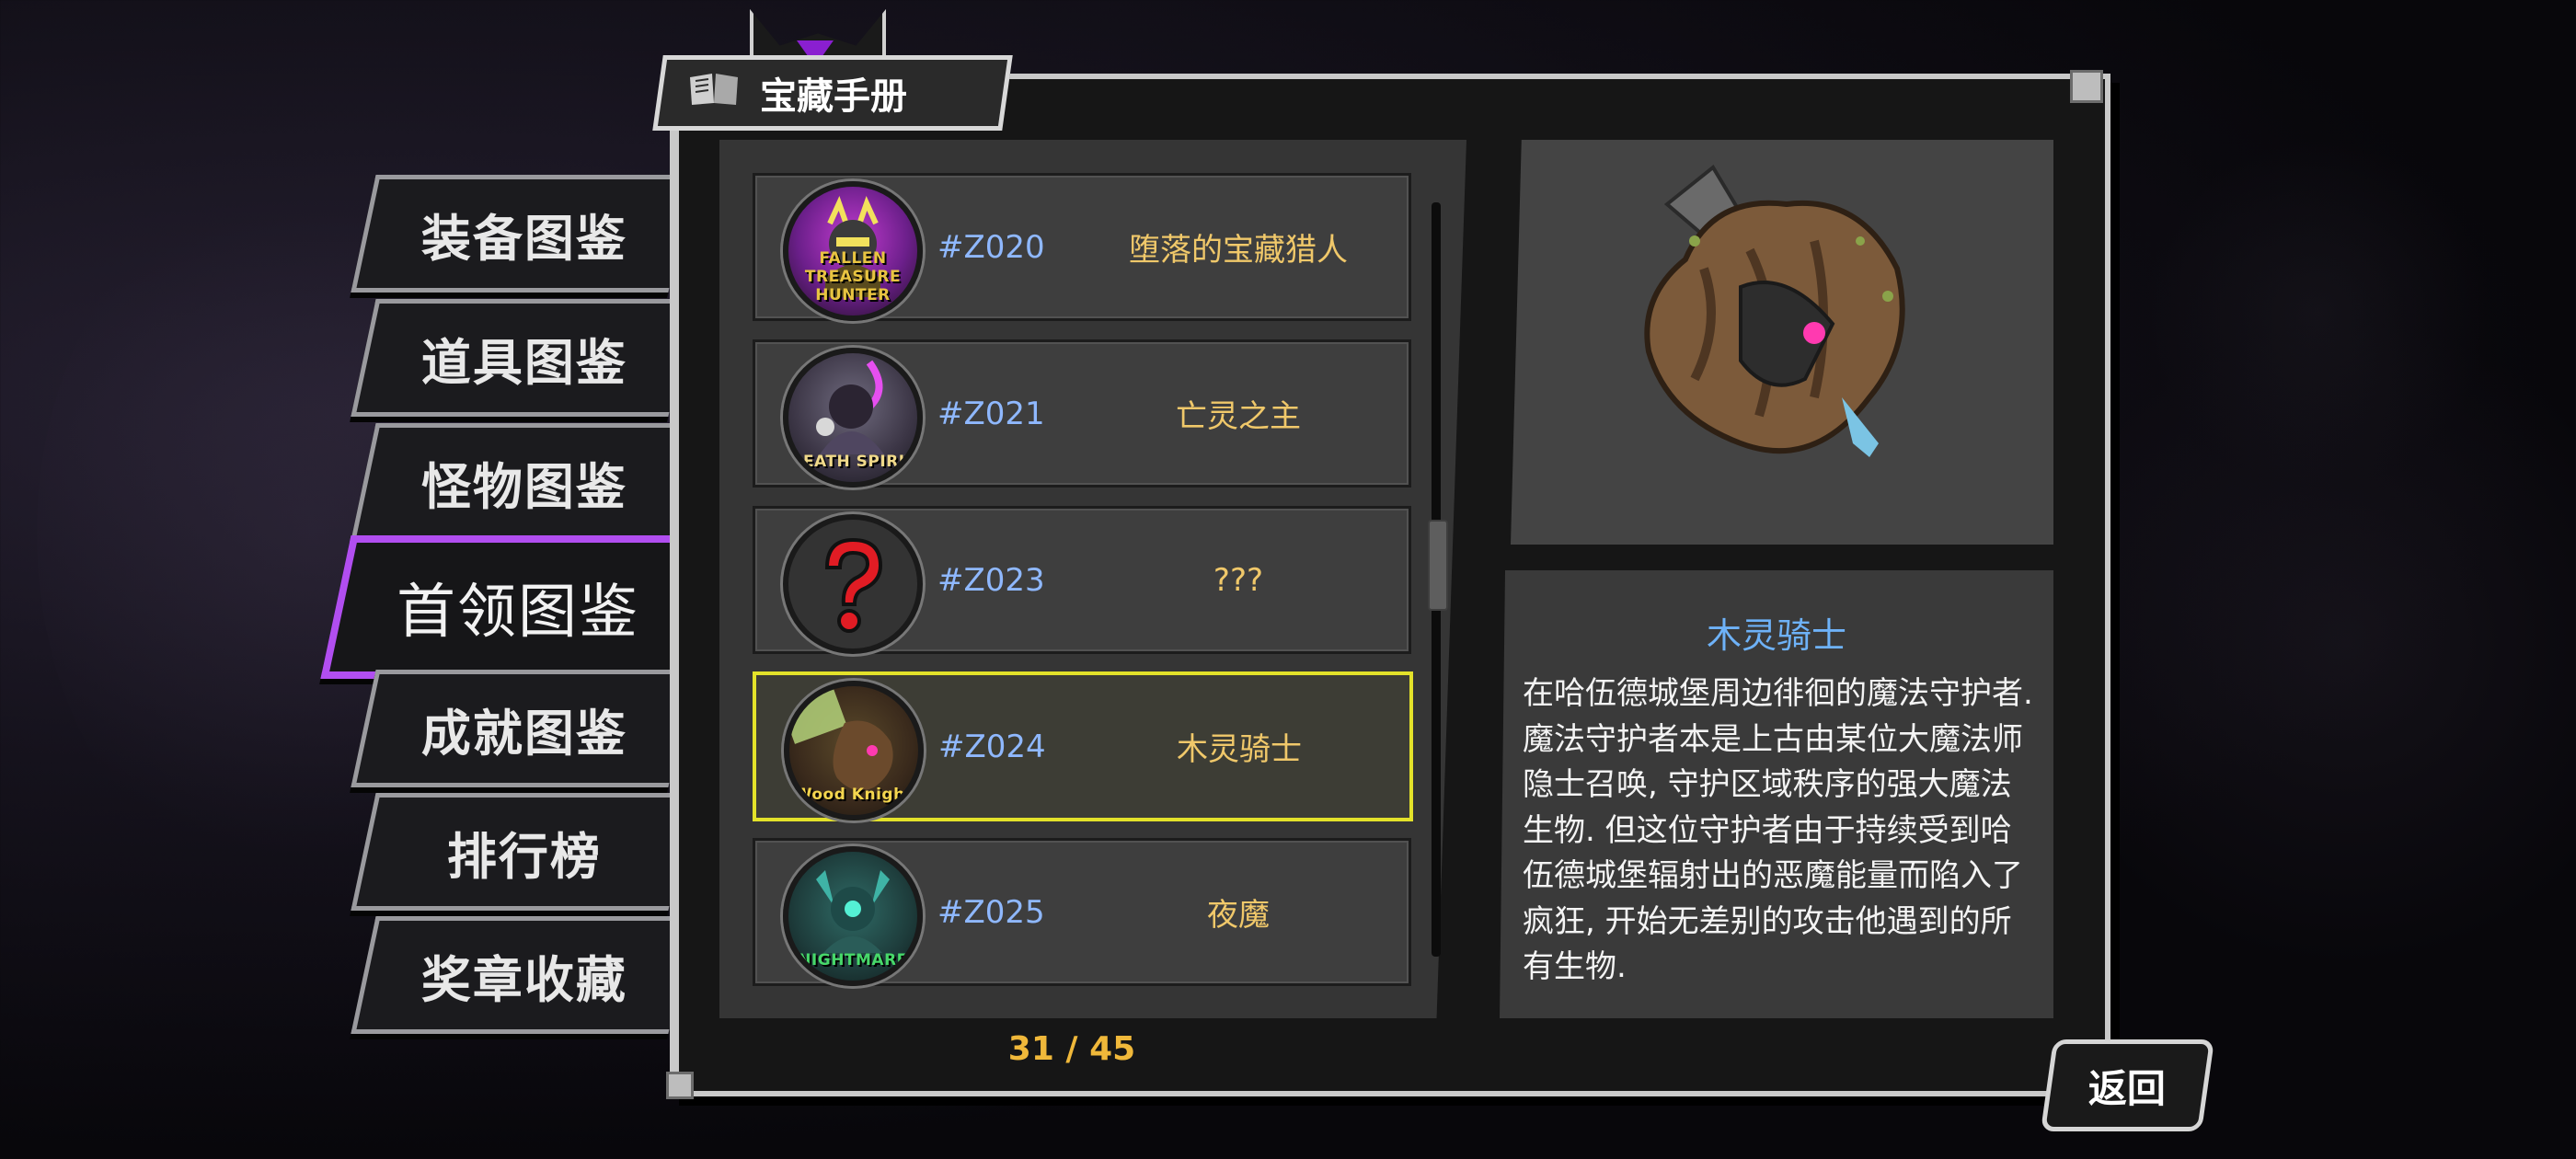 This screenshot has width=2576, height=1159. I want to click on boss-name: ???, so click(1238, 580).